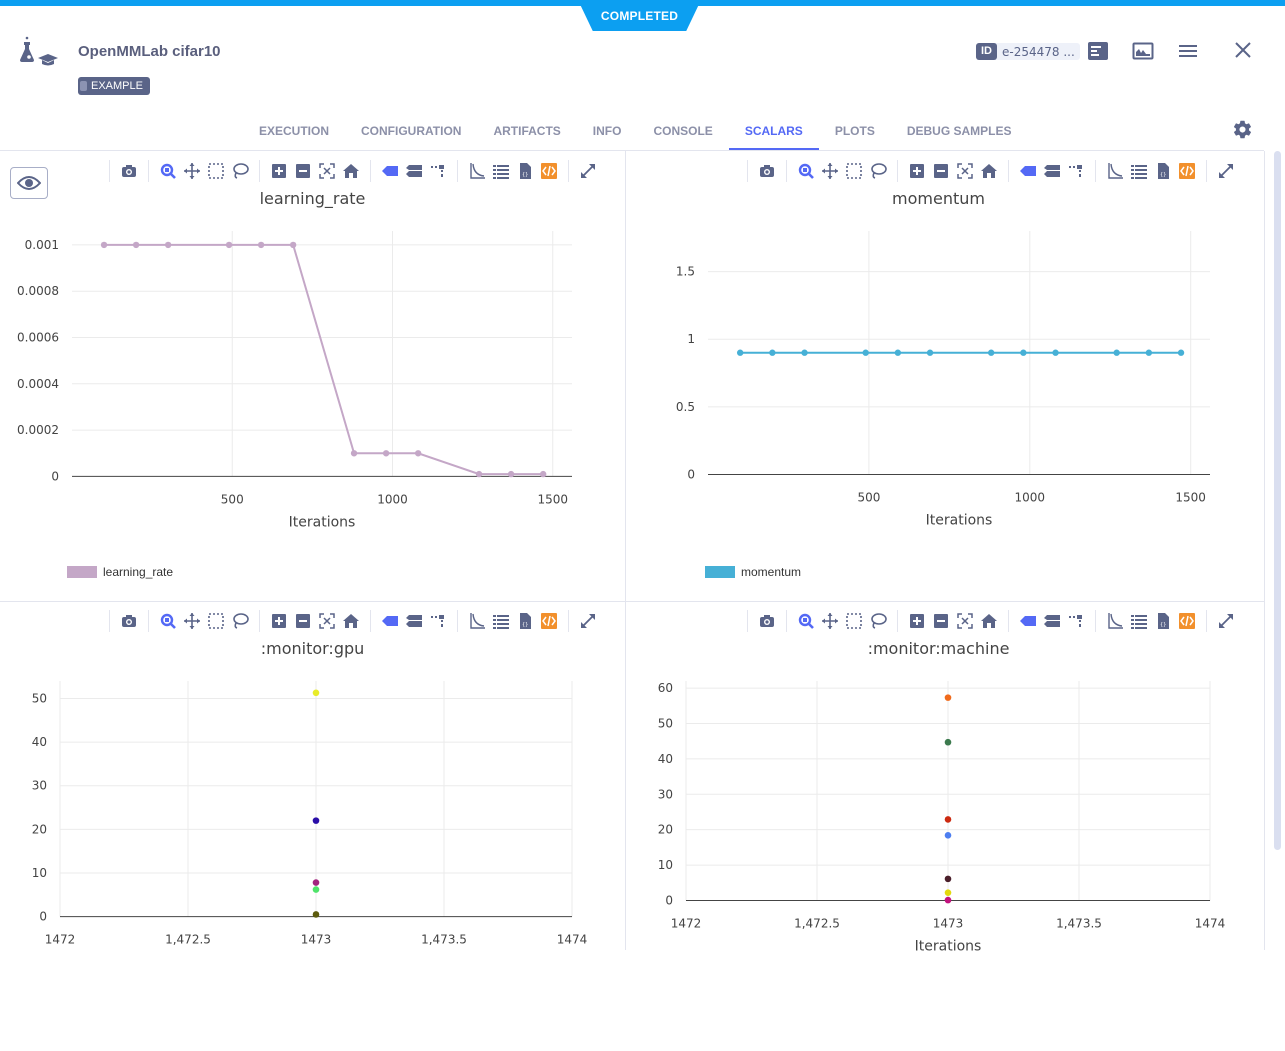 The height and width of the screenshot is (1051, 1285). Describe the element at coordinates (322, 522) in the screenshot. I see `x-axis-label: Iterations` at that location.